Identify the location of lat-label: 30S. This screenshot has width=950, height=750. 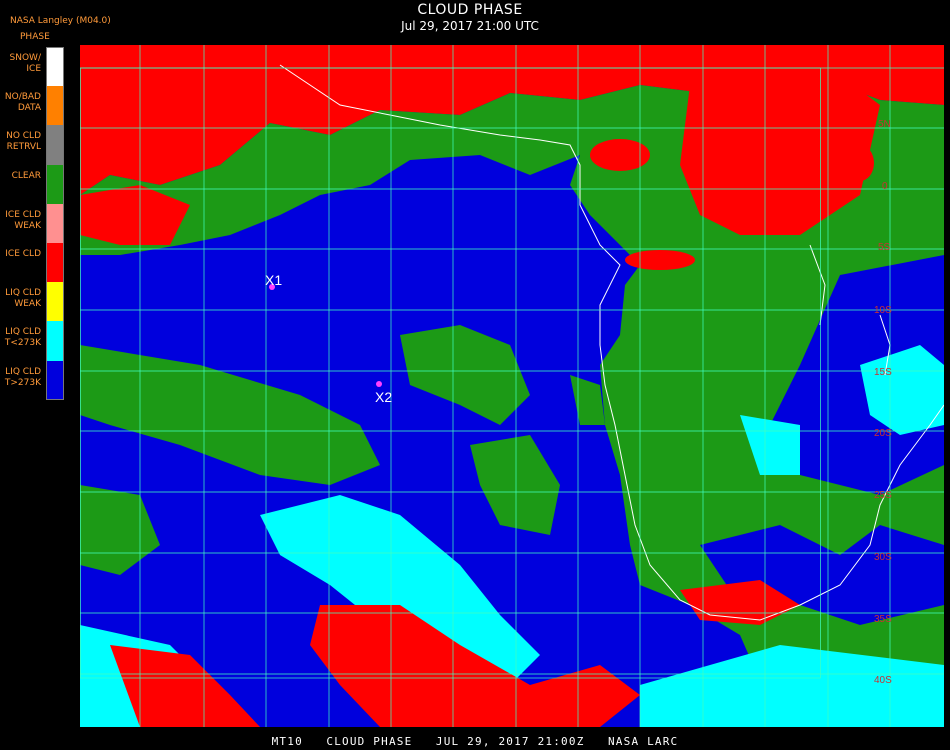
(883, 557).